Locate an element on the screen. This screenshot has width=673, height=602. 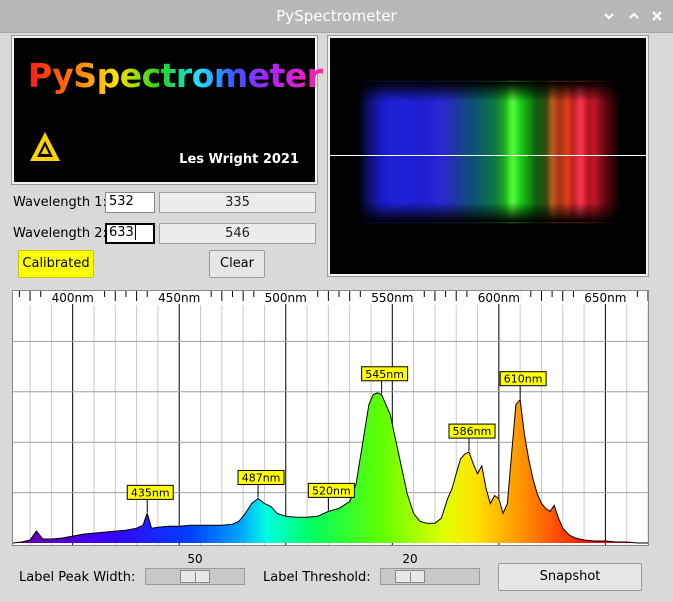
peak-label-text: 435nm is located at coordinates (150, 492).